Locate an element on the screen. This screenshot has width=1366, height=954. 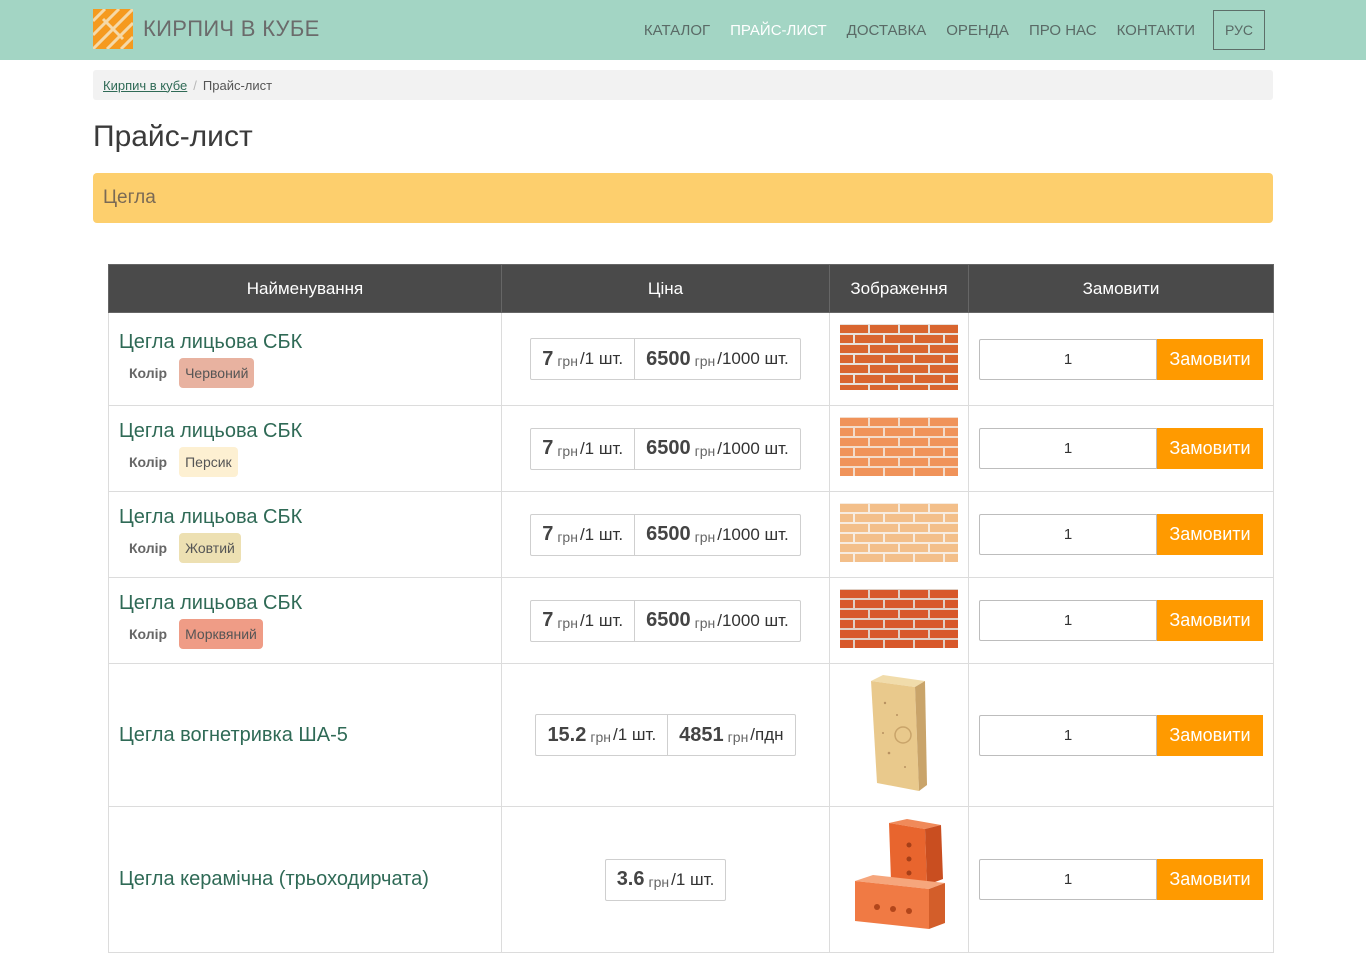
language-button: РУС is located at coordinates (1239, 30).